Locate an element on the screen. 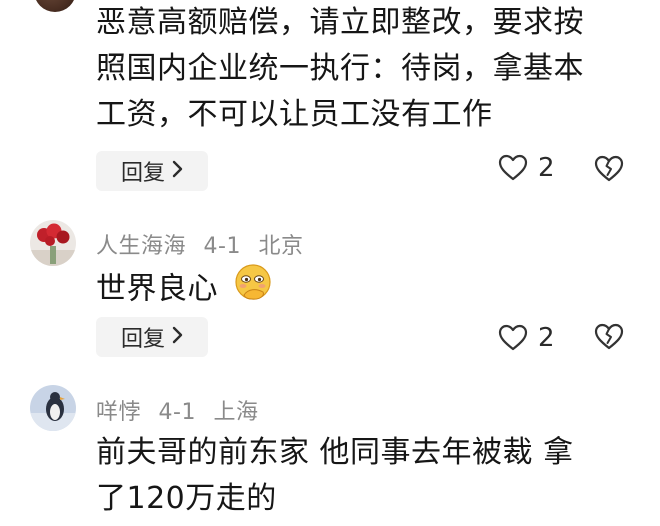 The height and width of the screenshot is (526, 660). comment-body: 世界良心 is located at coordinates (366, 290).